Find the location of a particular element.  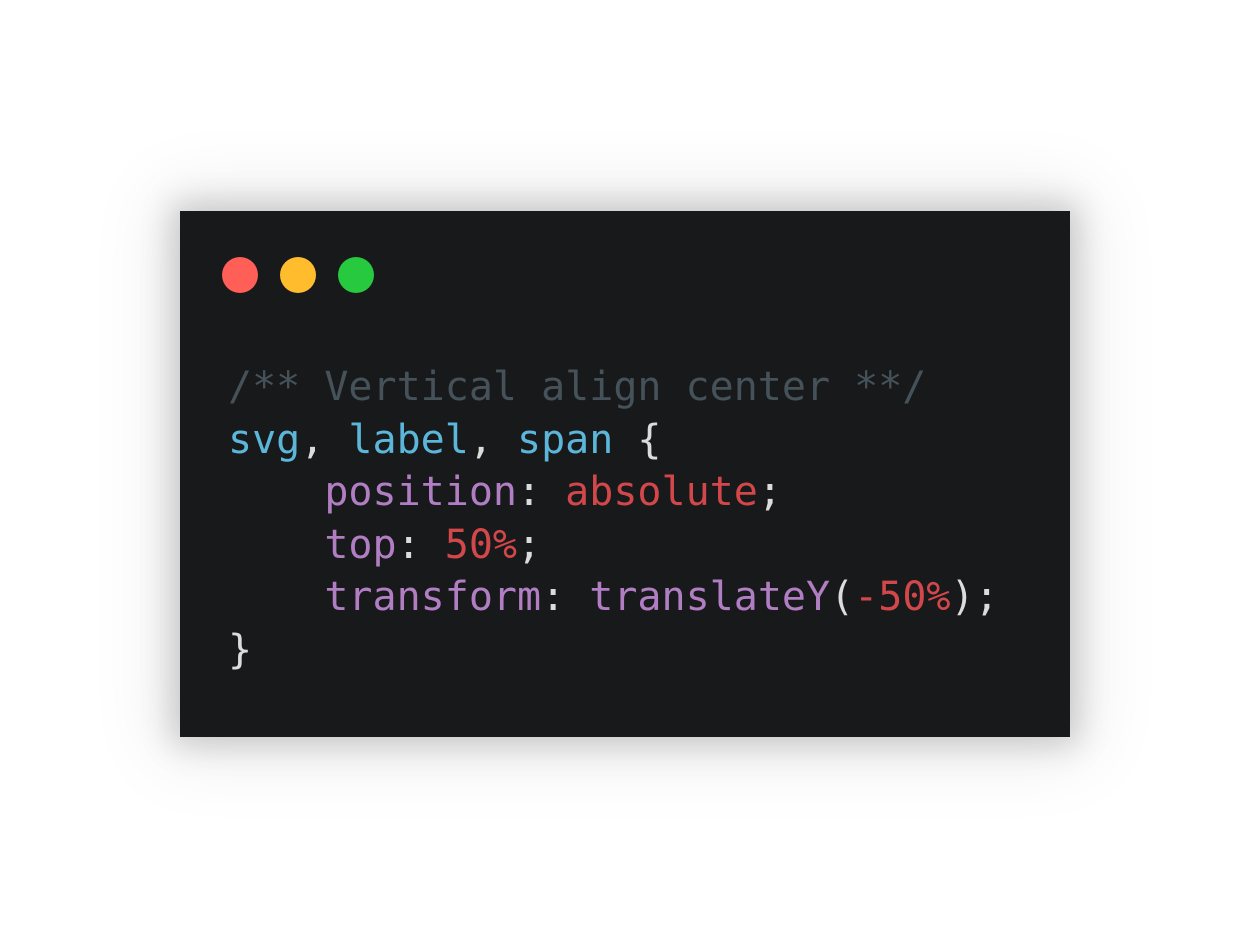

code-token-property: transform is located at coordinates (433, 597).